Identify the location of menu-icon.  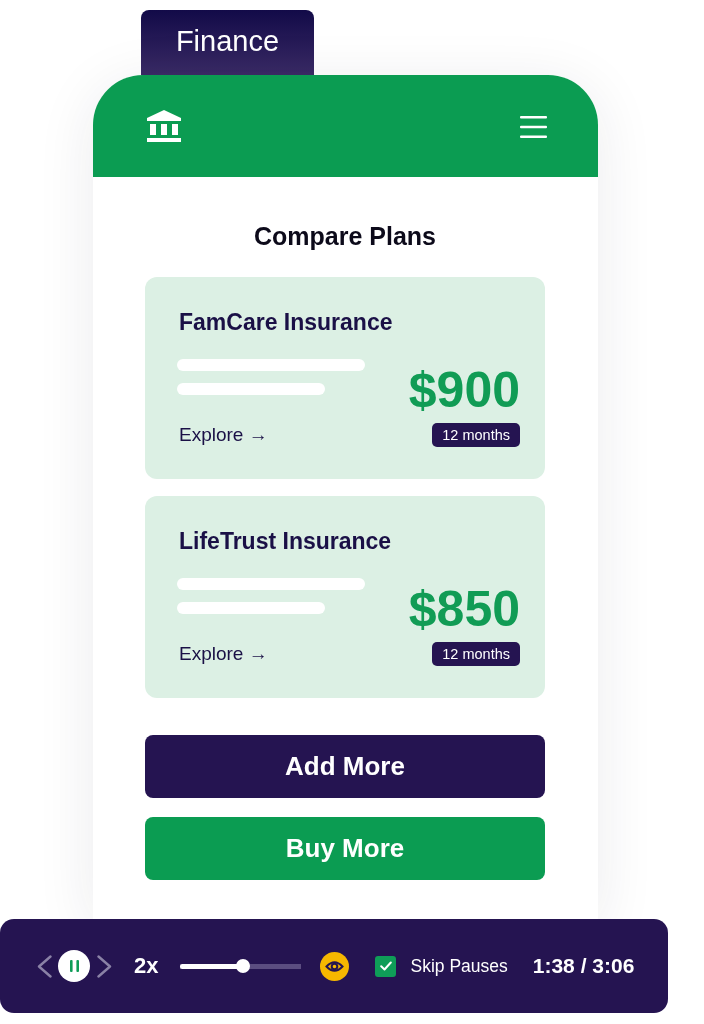
(533, 127).